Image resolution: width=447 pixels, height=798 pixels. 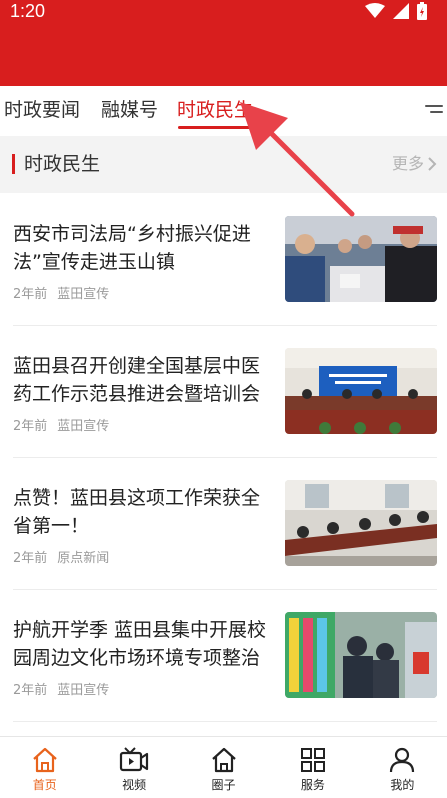 I want to click on nav-label: 视频, so click(x=134, y=785).